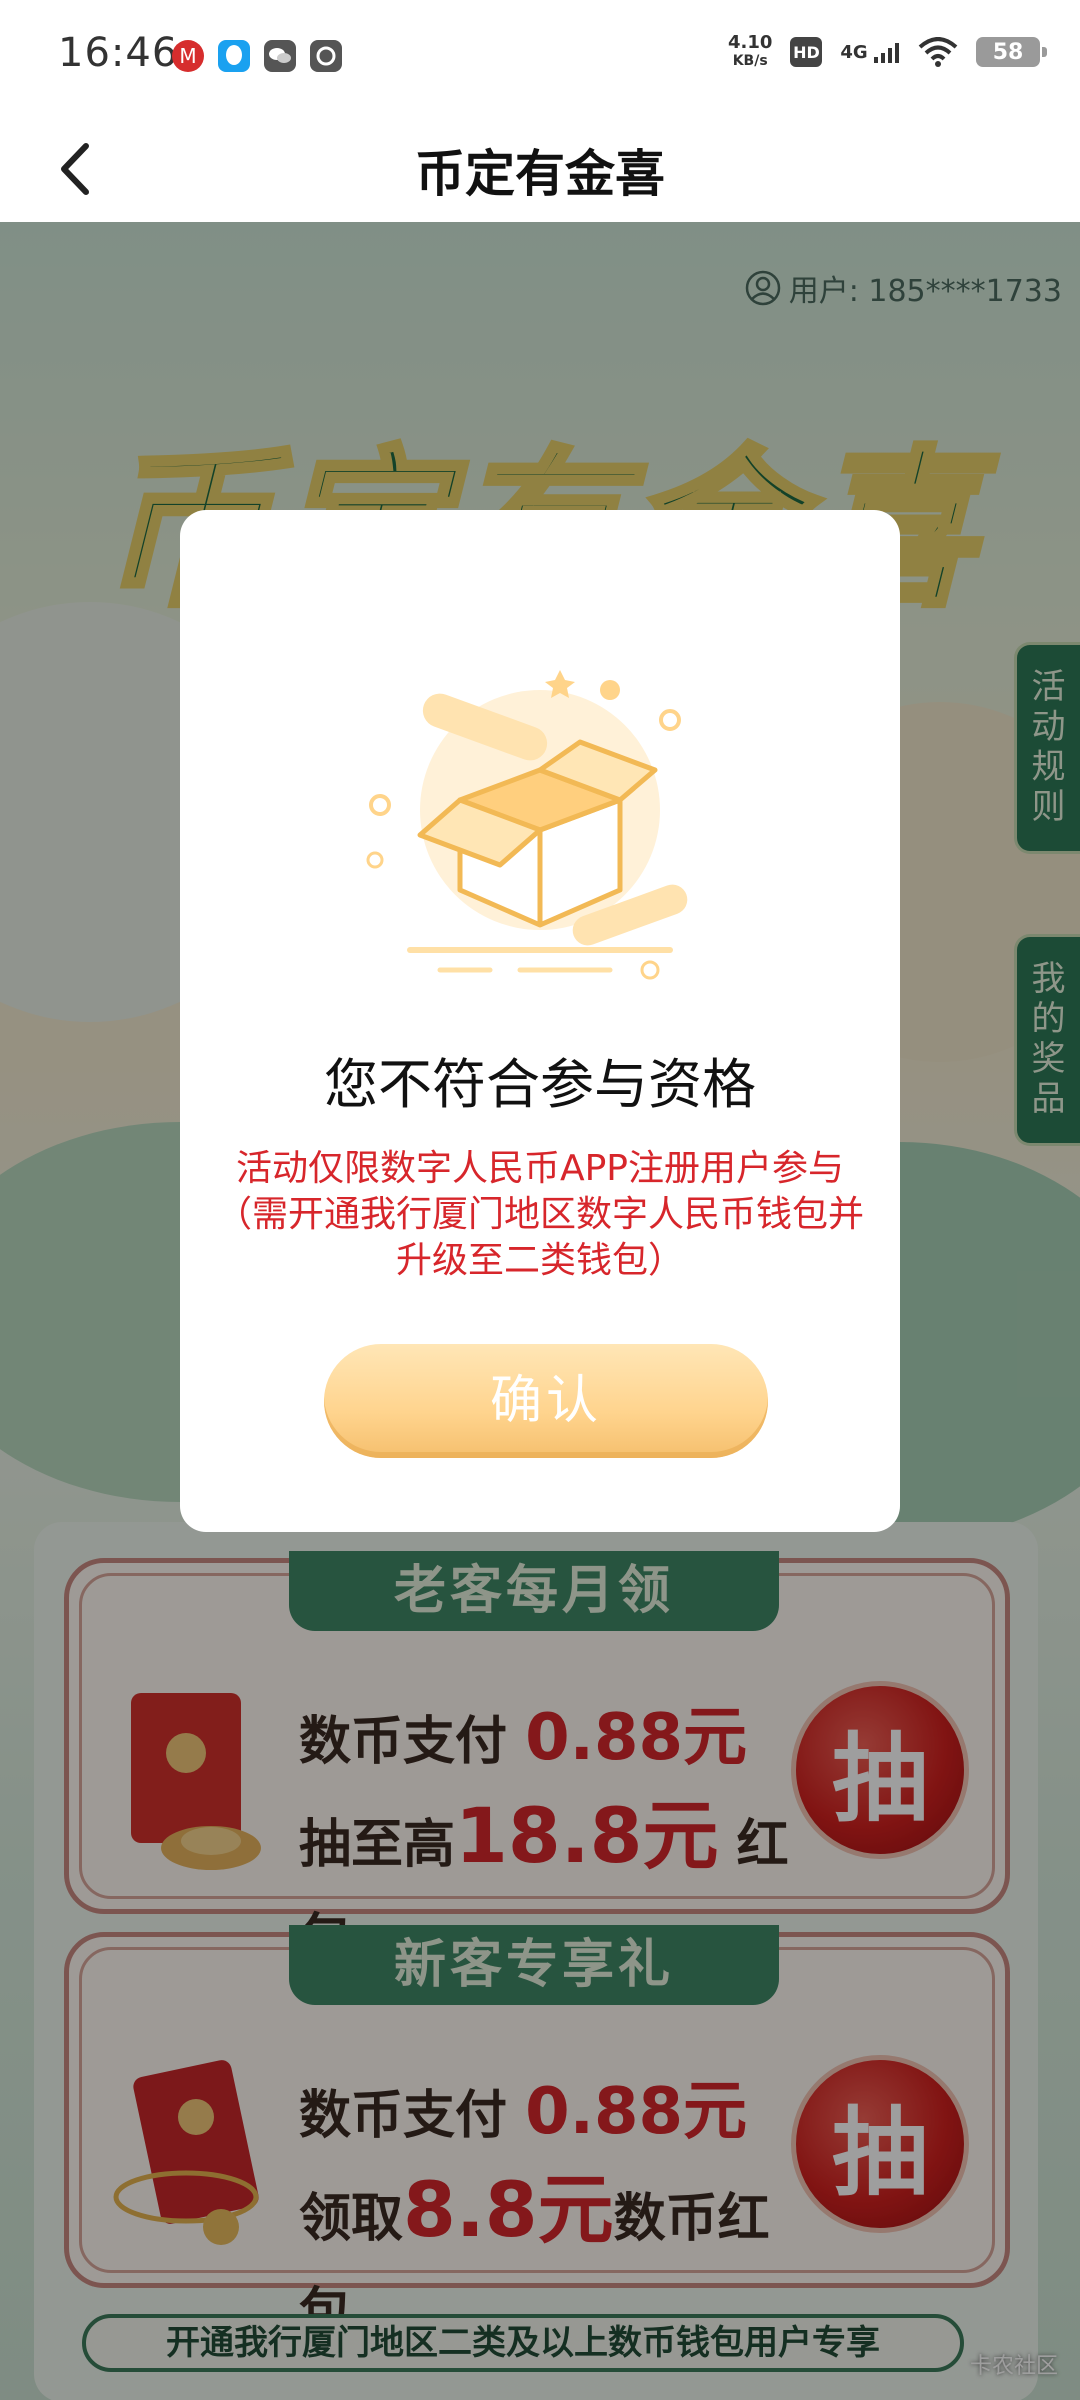 This screenshot has height=2400, width=1080. What do you see at coordinates (854, 52) in the screenshot?
I see `network-type: 4G` at bounding box center [854, 52].